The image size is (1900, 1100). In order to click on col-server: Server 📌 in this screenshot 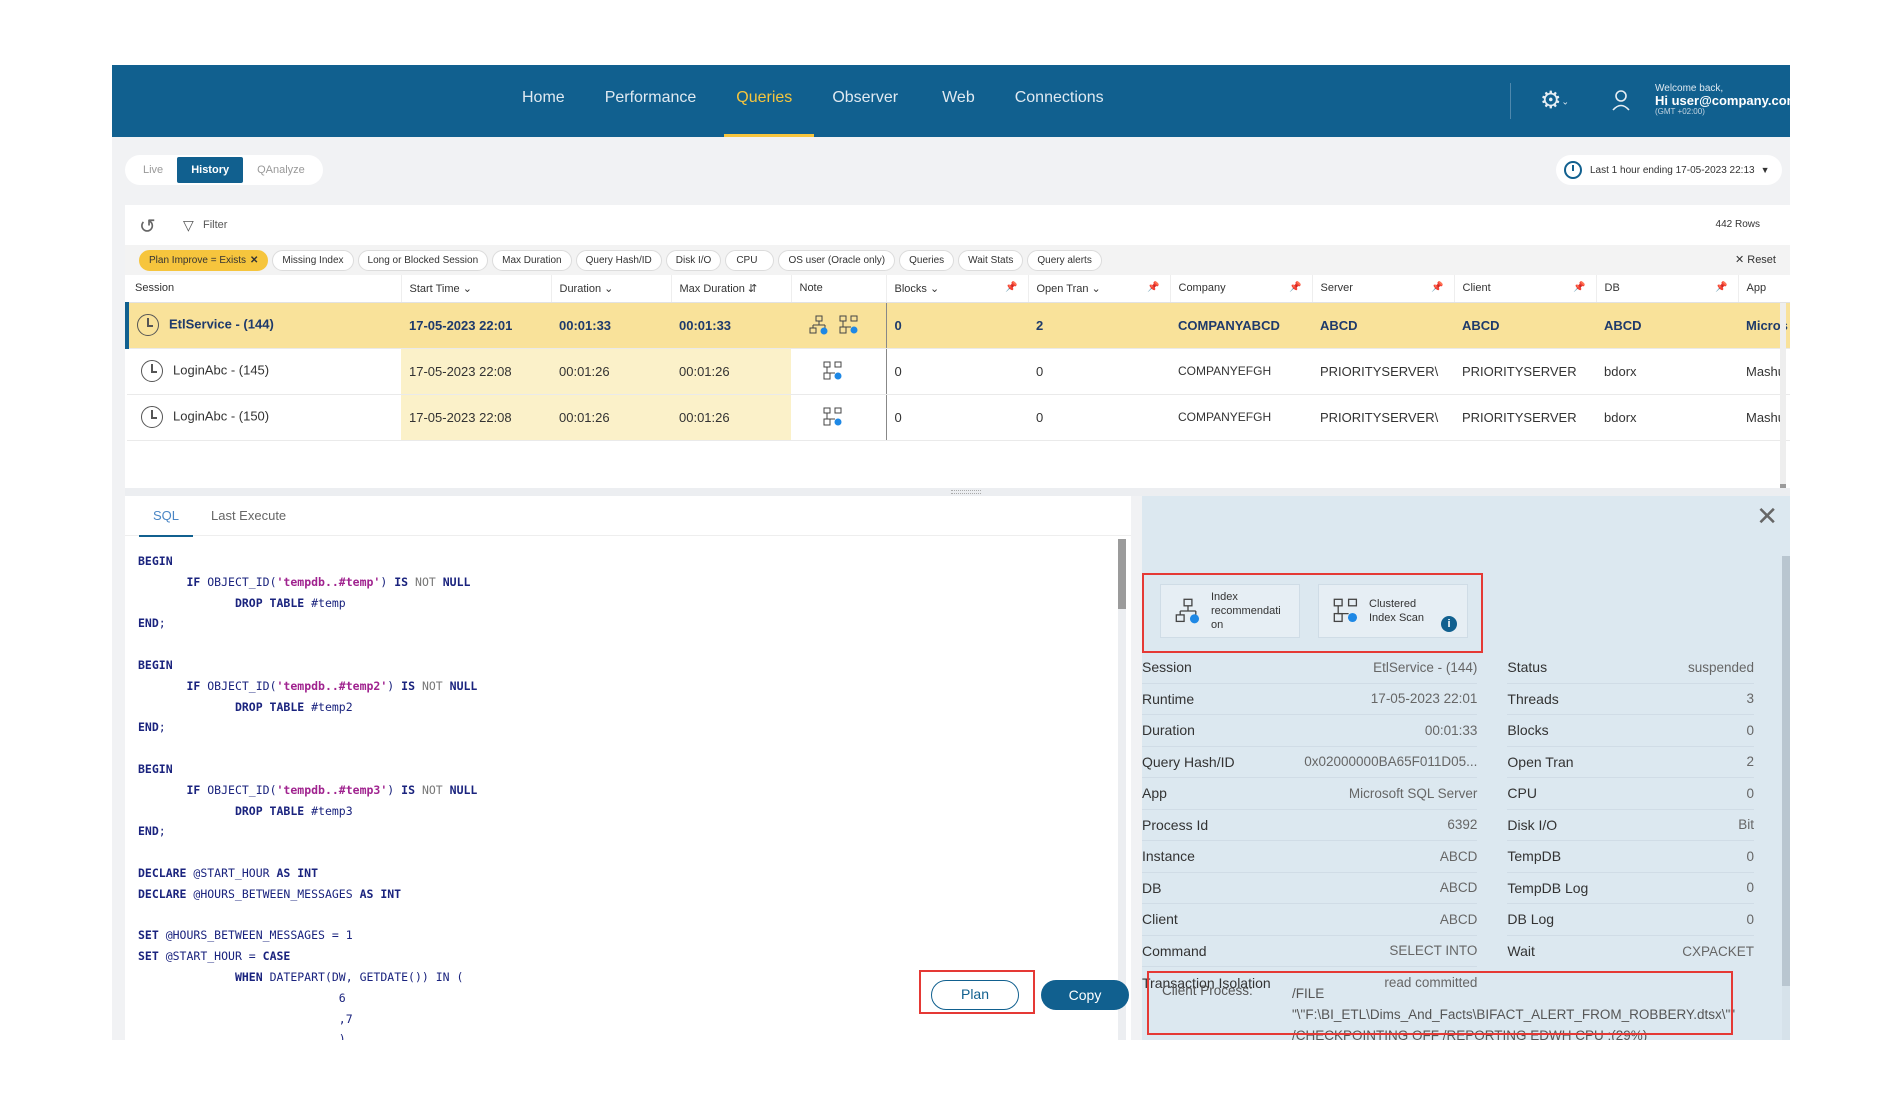, I will do `click(1383, 289)`.